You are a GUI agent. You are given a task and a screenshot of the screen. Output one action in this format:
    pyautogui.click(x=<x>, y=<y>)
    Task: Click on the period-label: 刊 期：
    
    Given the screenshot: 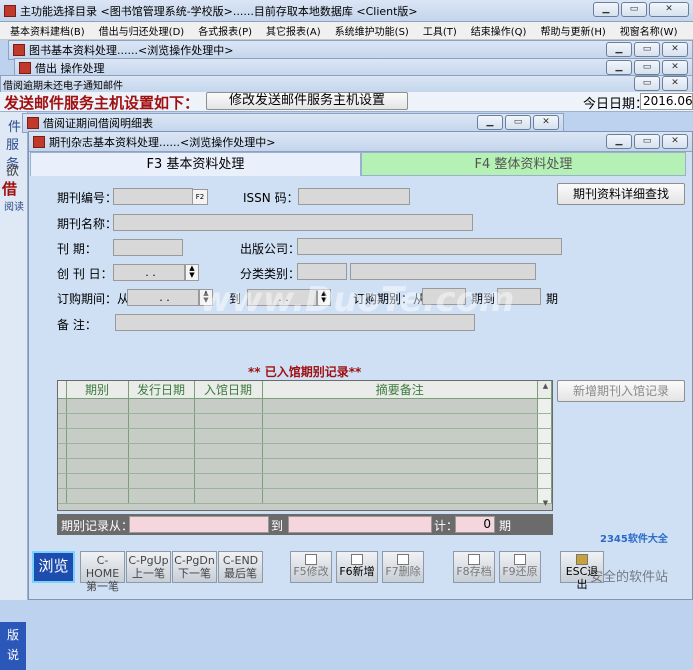 What is the action you would take?
    pyautogui.click(x=77, y=249)
    